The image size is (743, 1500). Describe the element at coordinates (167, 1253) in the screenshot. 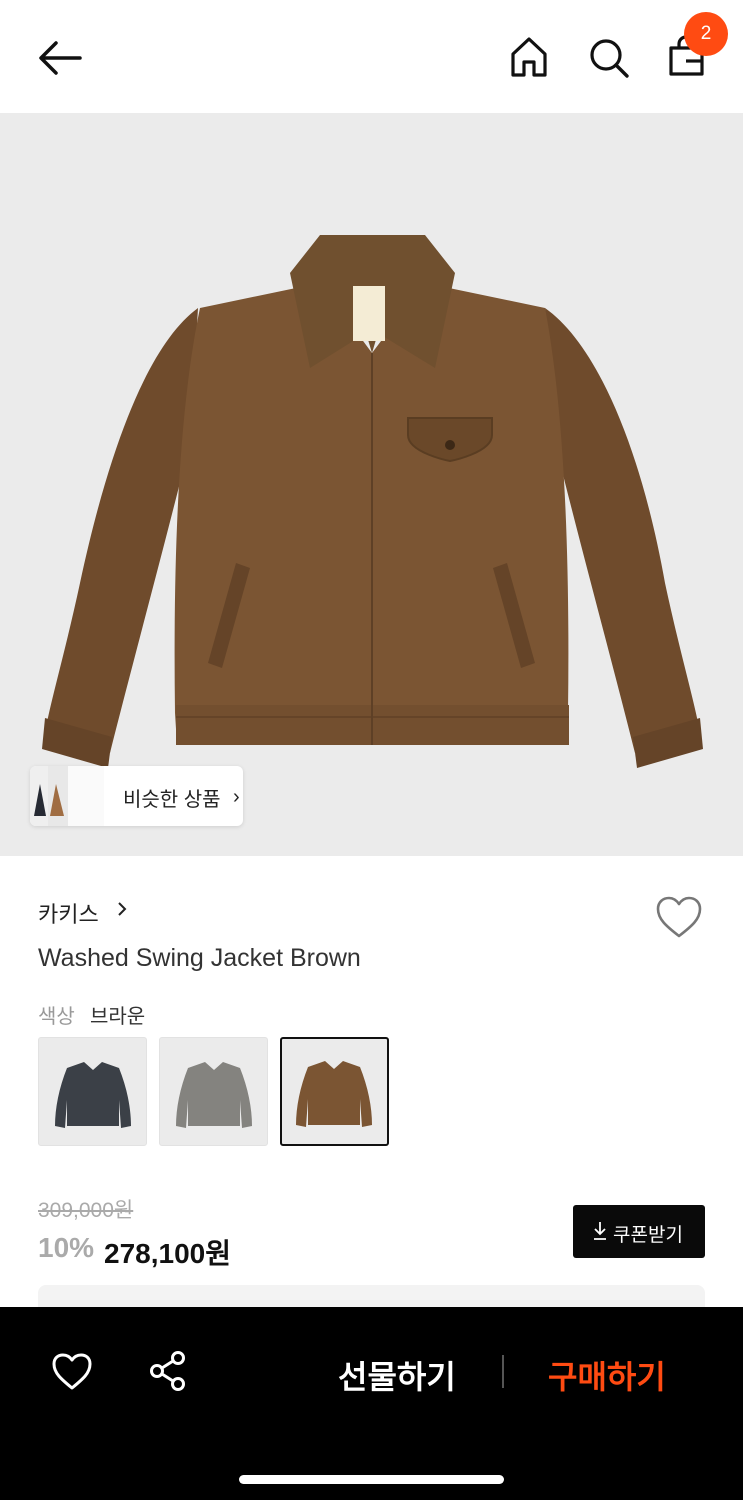

I see `sale-price: 278,100원` at that location.